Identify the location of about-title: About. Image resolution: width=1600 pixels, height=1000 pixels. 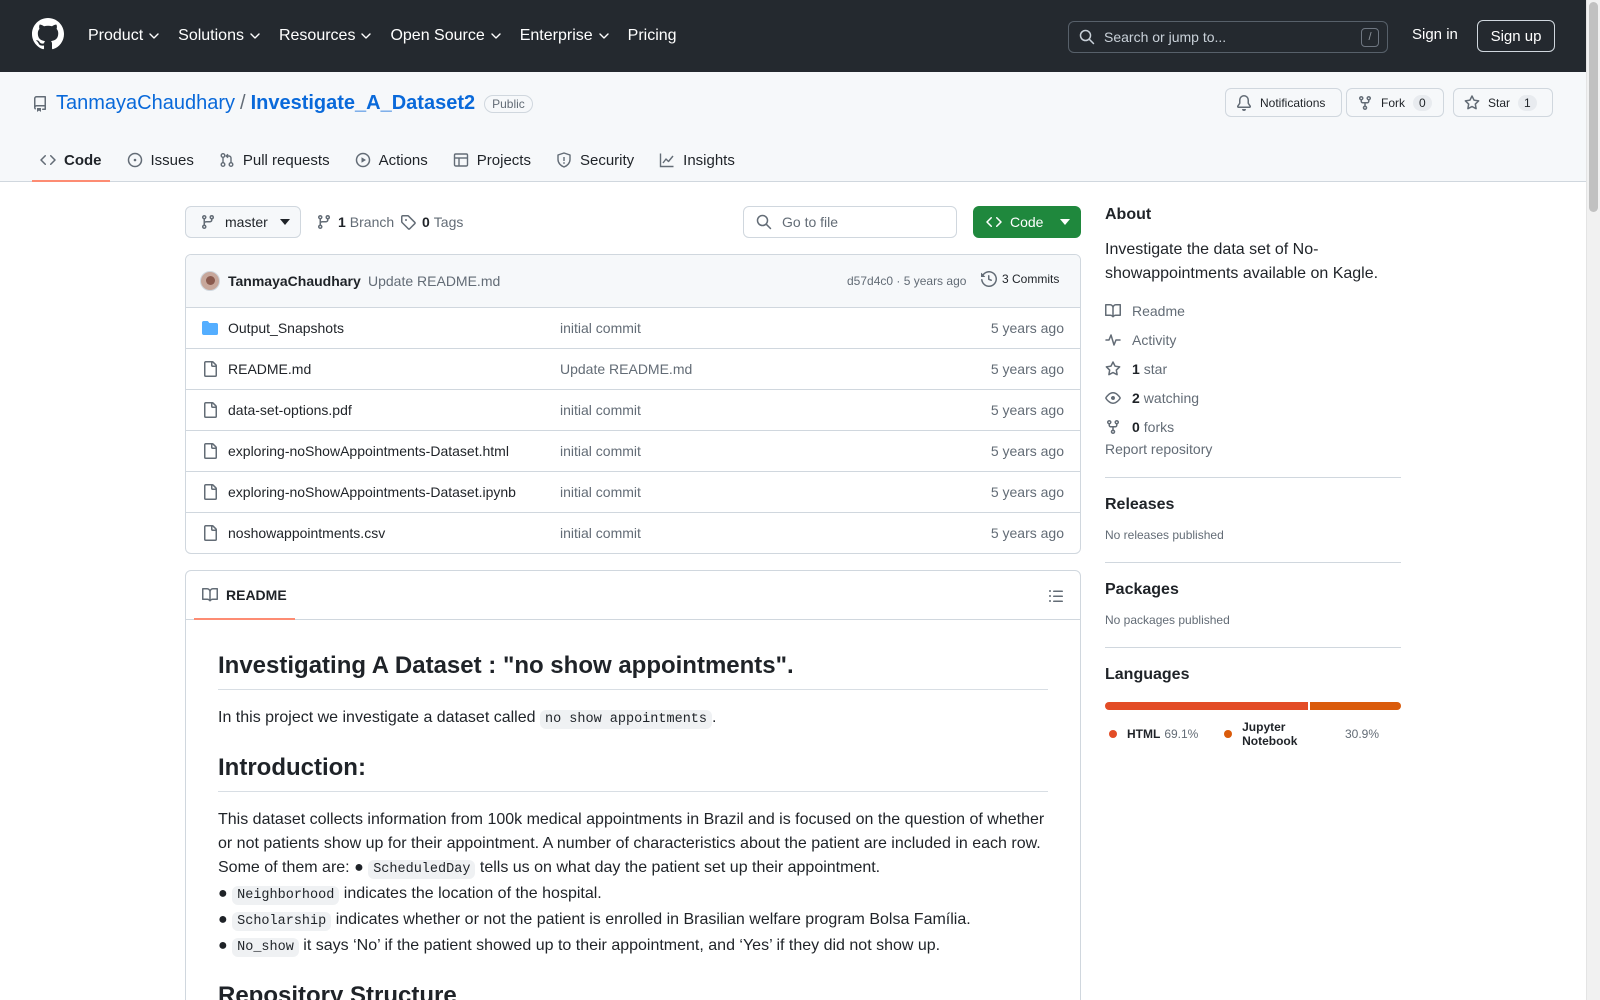
(1128, 214).